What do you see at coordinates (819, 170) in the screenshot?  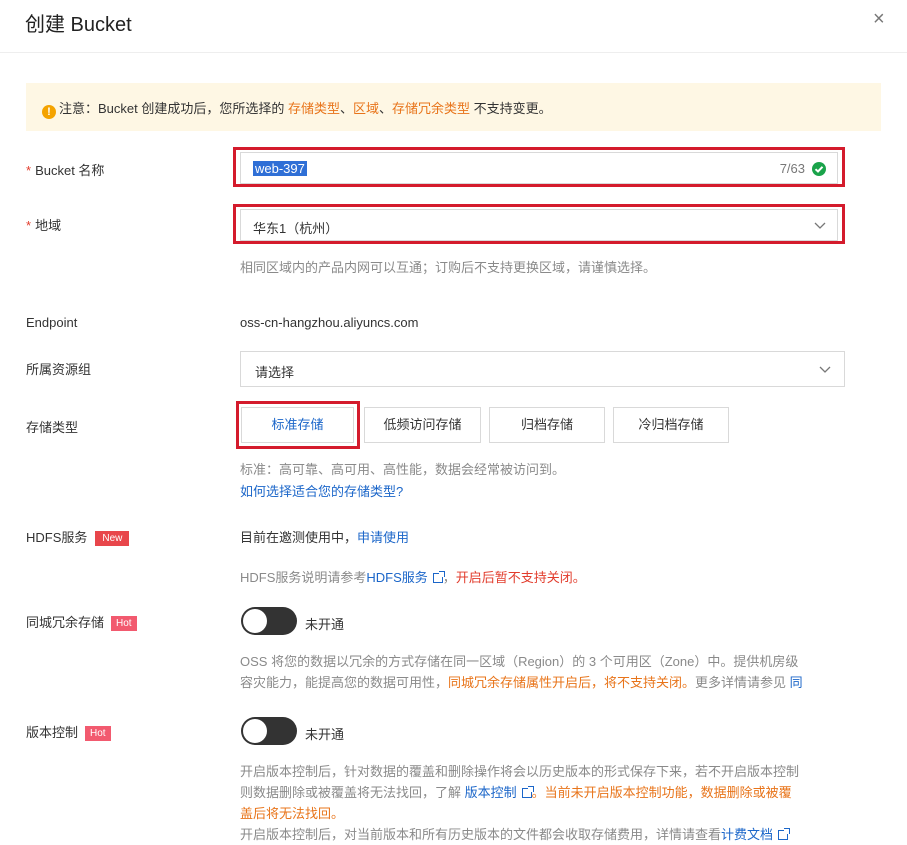 I see `check-circle-icon` at bounding box center [819, 170].